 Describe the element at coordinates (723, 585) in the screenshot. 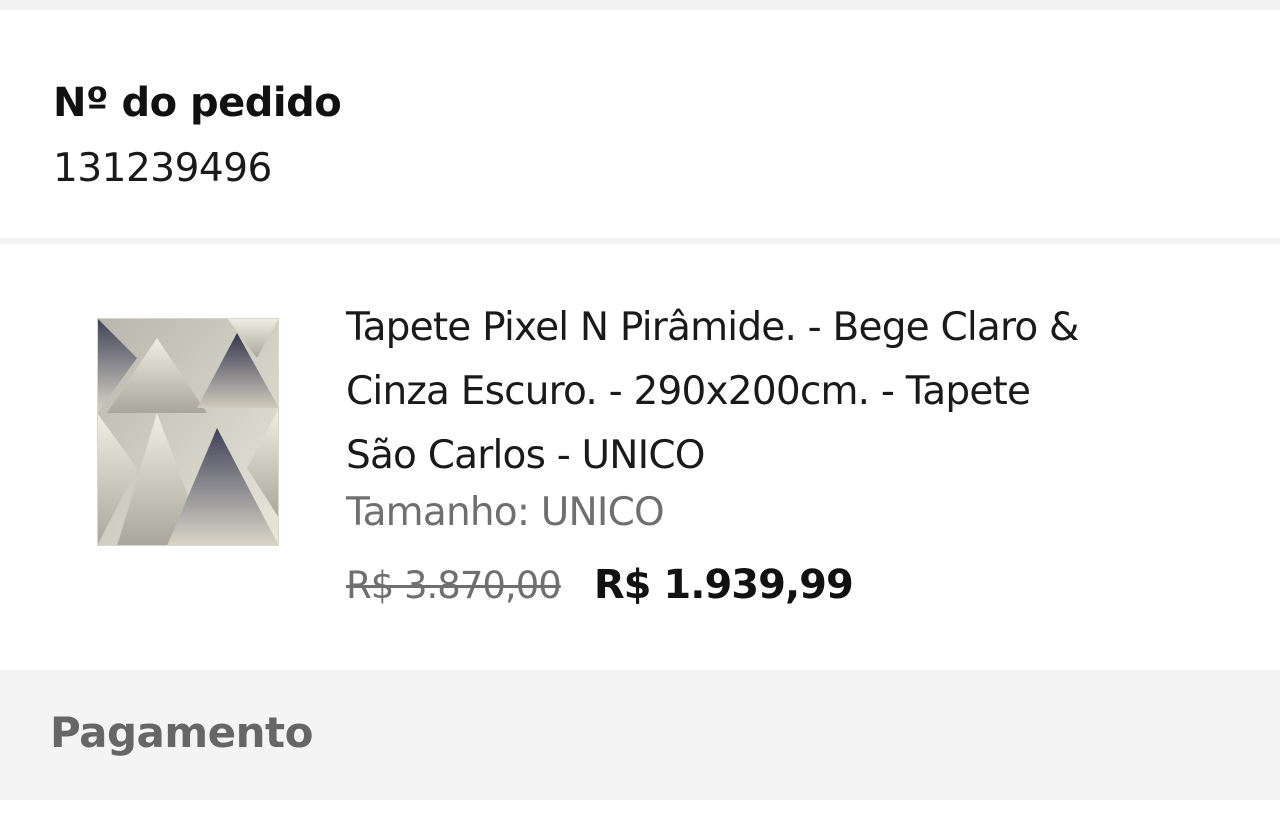

I see `sale-price: R$ 1.939,99` at that location.